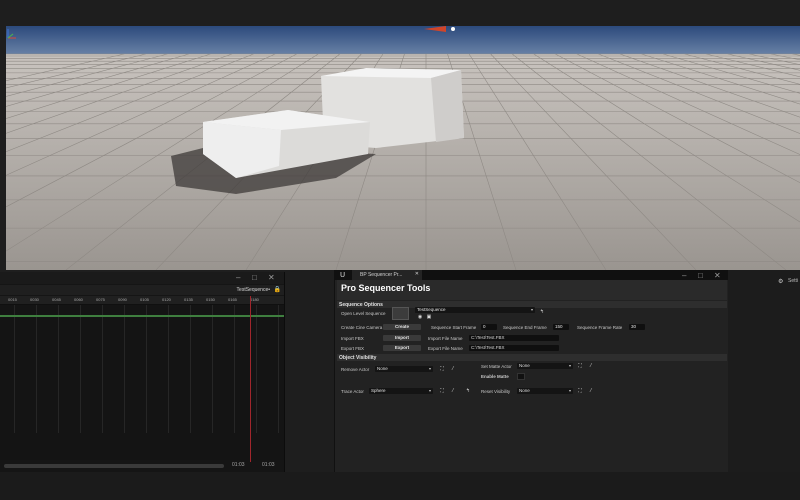 Image resolution: width=800 pixels, height=500 pixels. Describe the element at coordinates (545, 366) in the screenshot. I see `set-matte-actor-dropdown: None ▾` at that location.